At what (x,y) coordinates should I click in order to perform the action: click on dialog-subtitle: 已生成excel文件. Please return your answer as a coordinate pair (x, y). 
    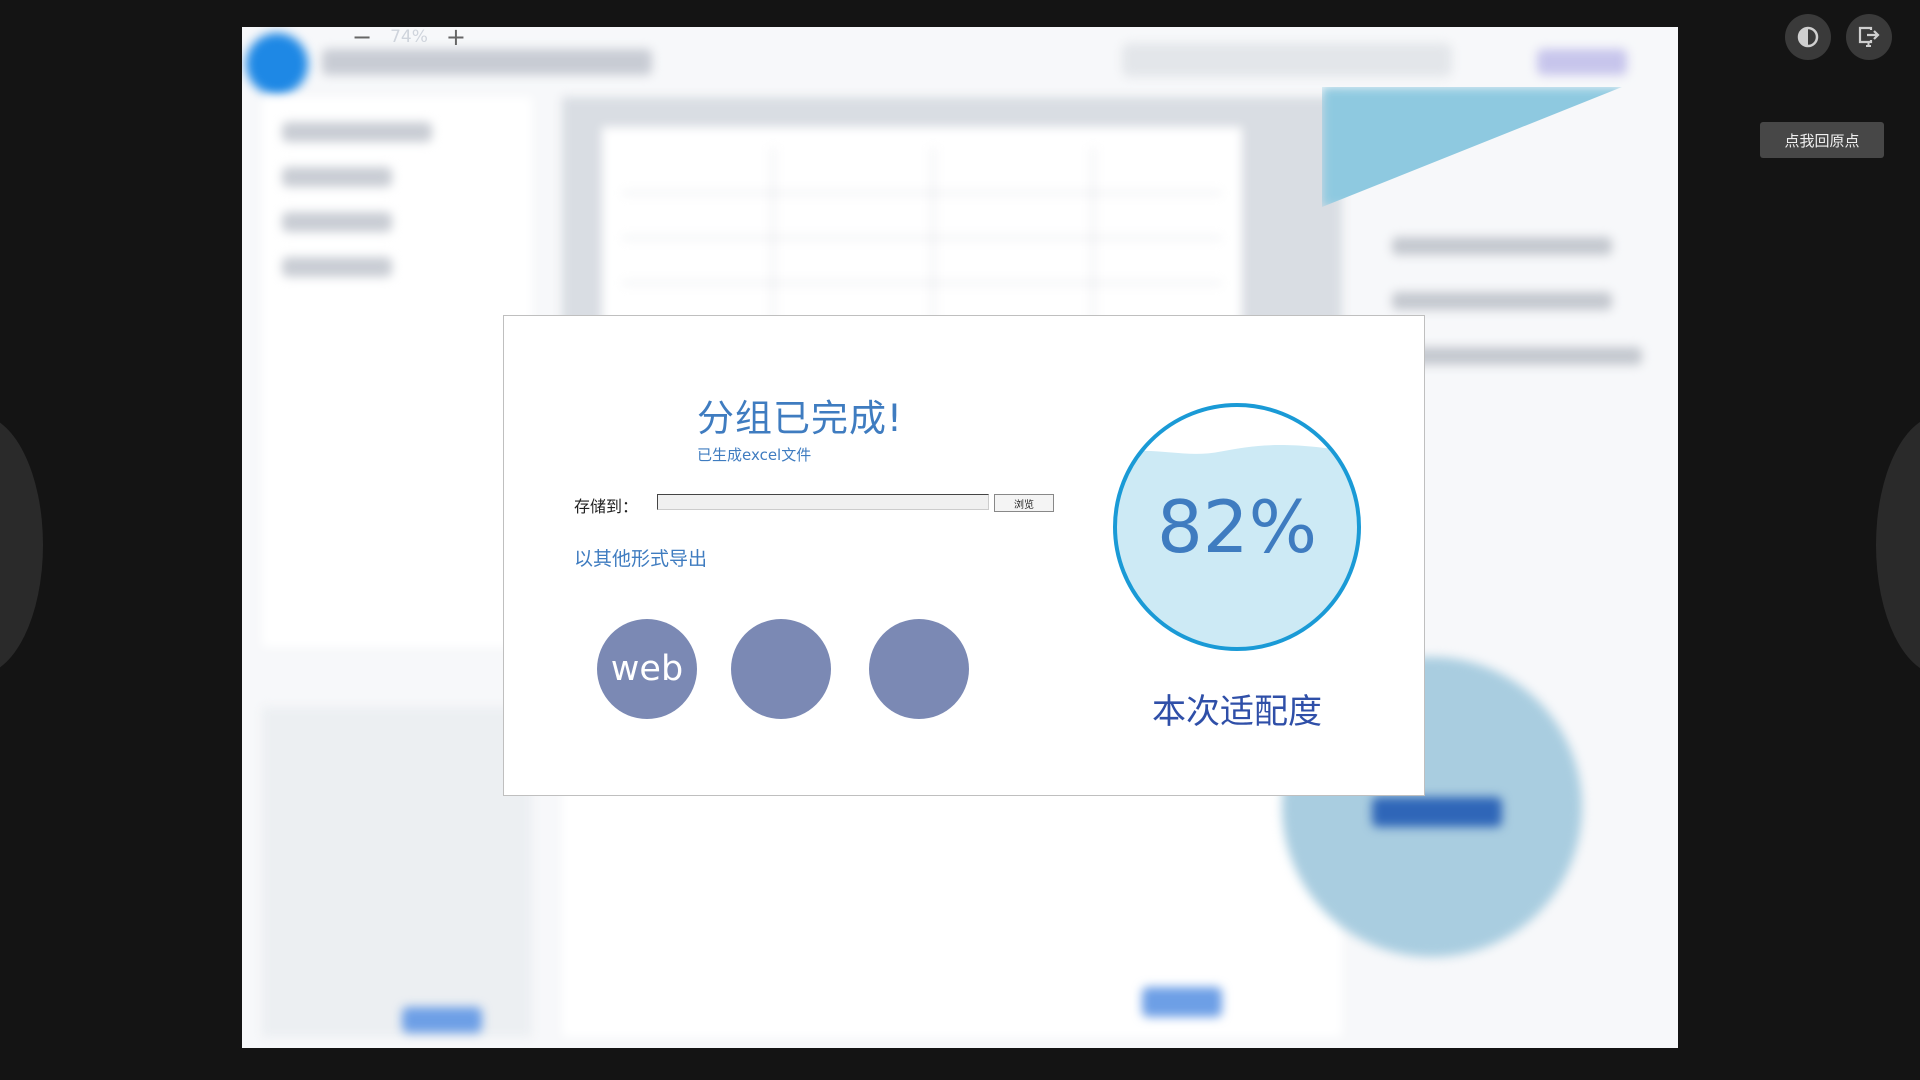
    Looking at the image, I should click on (754, 455).